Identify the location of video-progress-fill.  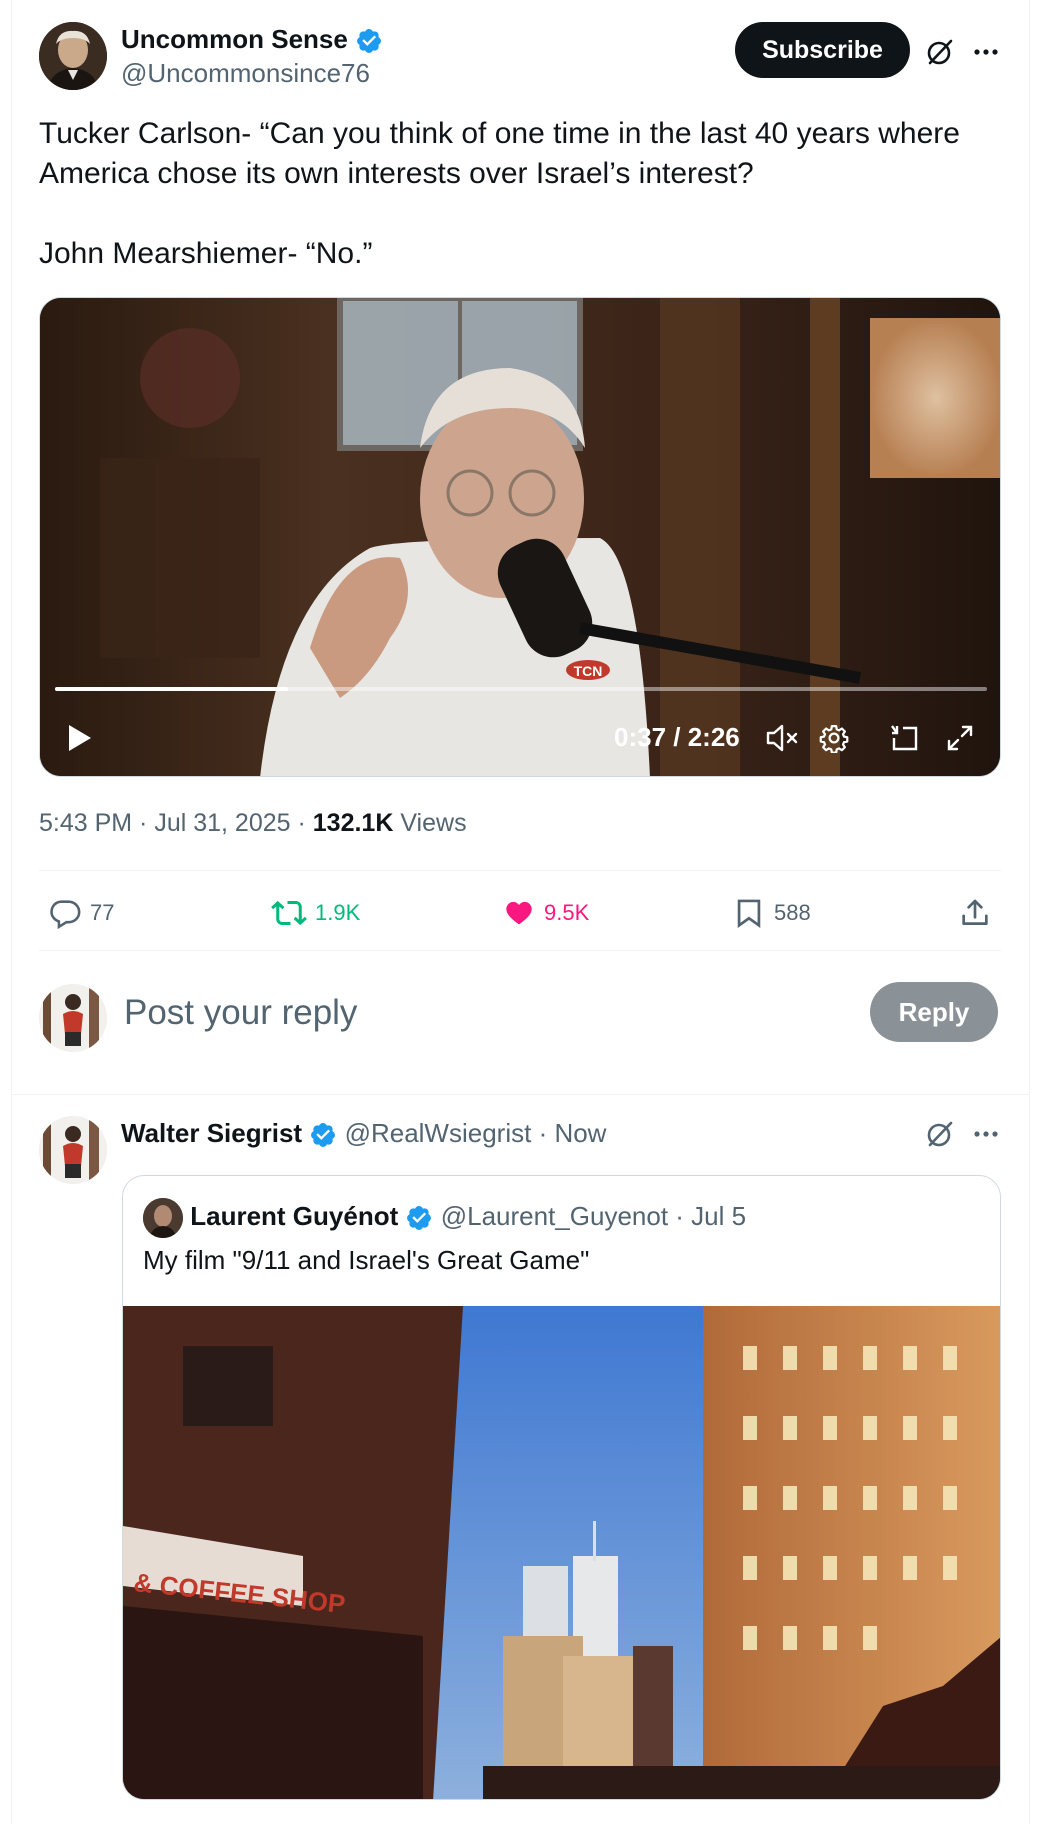
(171, 689).